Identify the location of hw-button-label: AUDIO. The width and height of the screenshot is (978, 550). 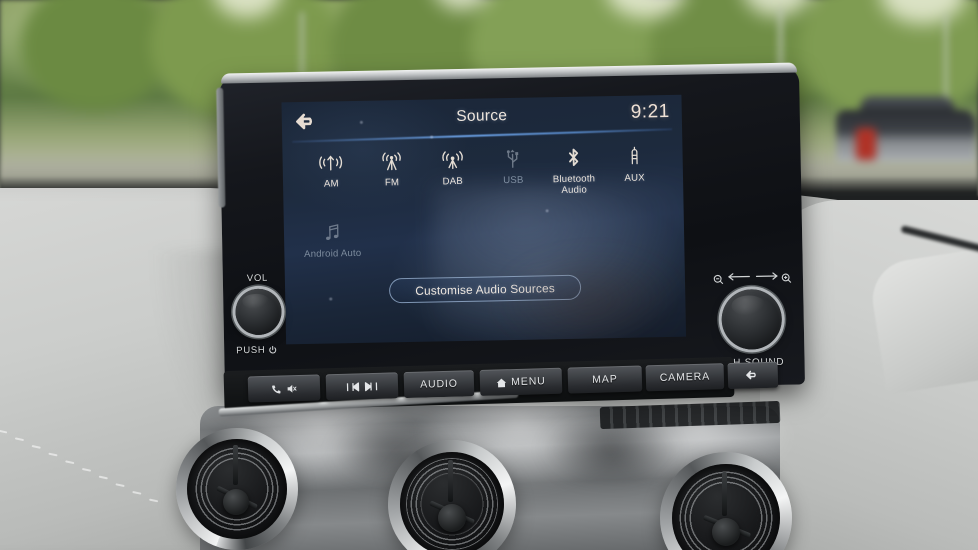
(439, 384).